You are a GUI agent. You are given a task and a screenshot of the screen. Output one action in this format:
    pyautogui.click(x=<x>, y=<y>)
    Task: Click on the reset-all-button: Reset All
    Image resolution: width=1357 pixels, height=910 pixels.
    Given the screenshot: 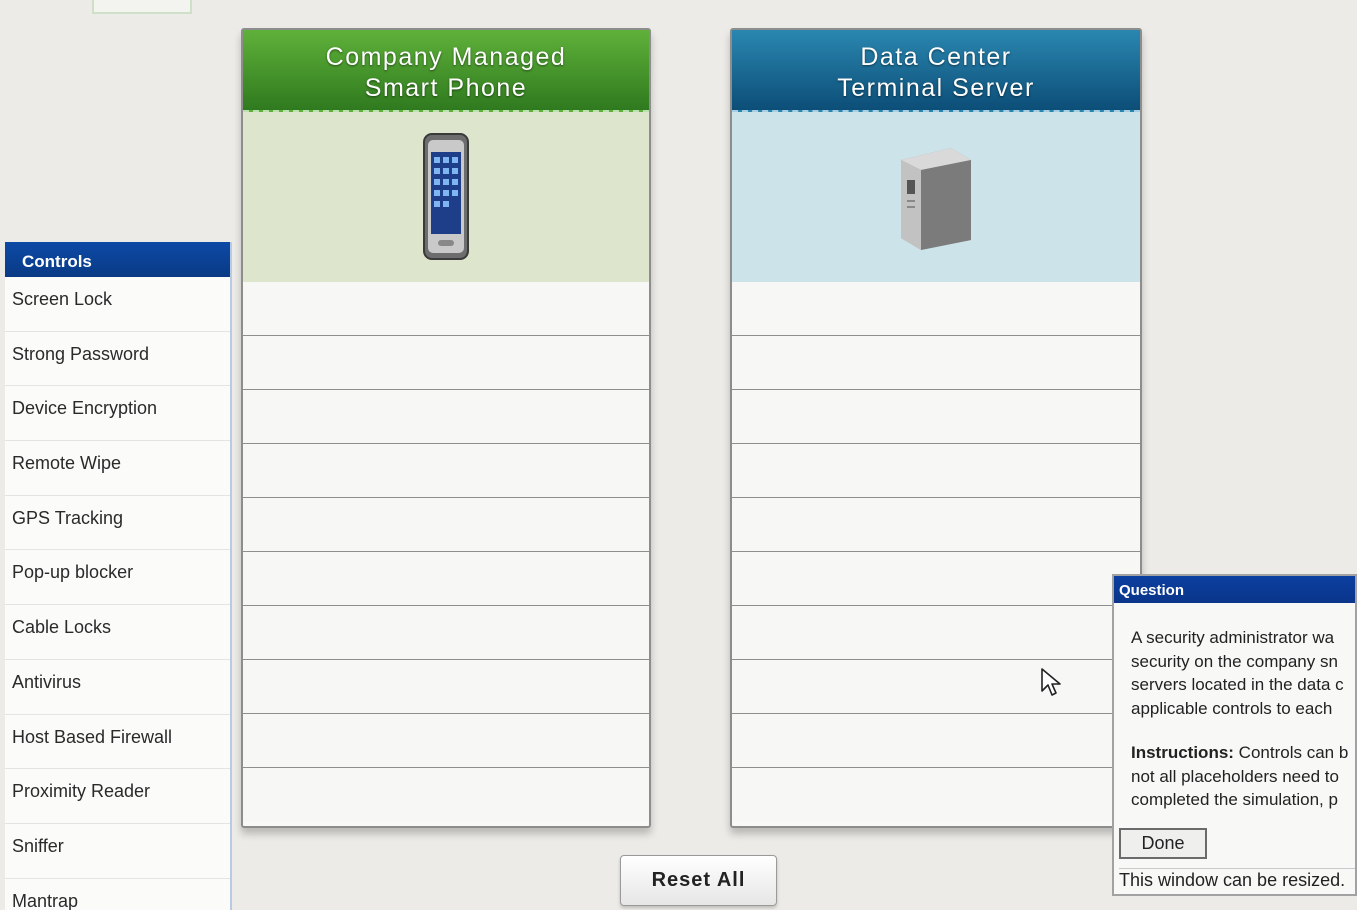 What is the action you would take?
    pyautogui.click(x=698, y=880)
    